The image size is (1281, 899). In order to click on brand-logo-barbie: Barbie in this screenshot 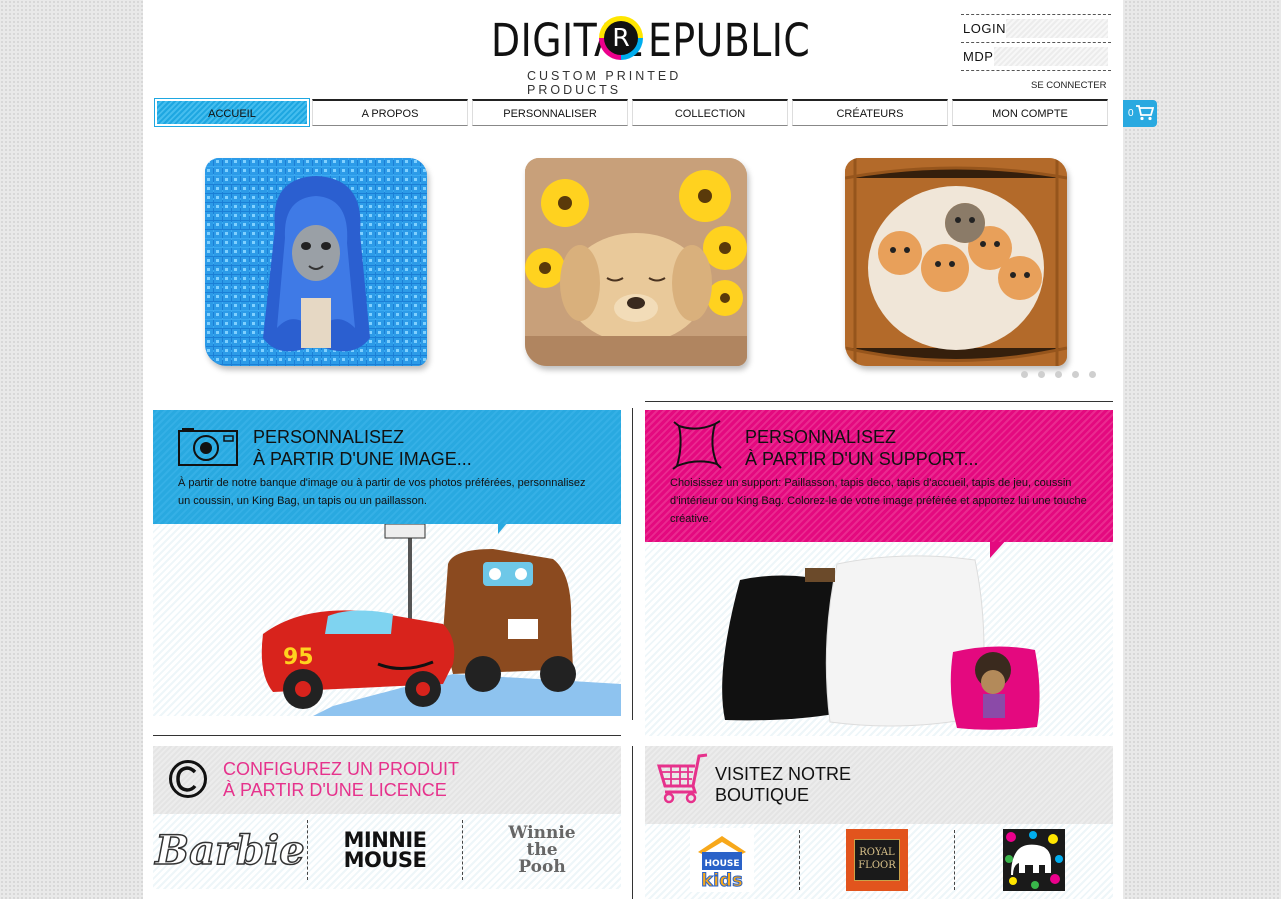, I will do `click(230, 850)`.